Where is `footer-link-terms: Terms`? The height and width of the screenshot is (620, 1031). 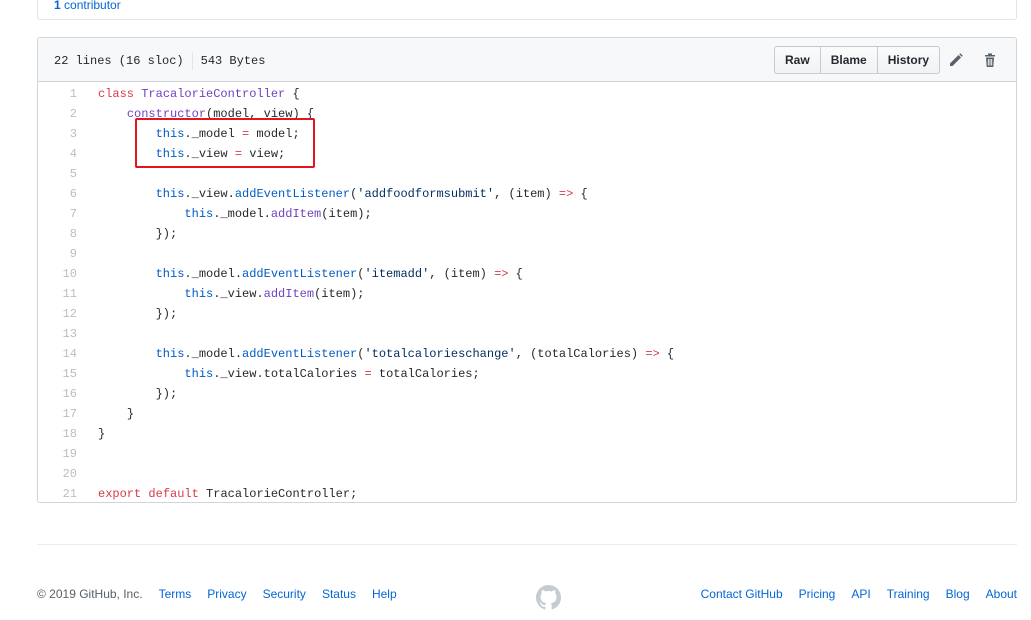 footer-link-terms: Terms is located at coordinates (175, 594).